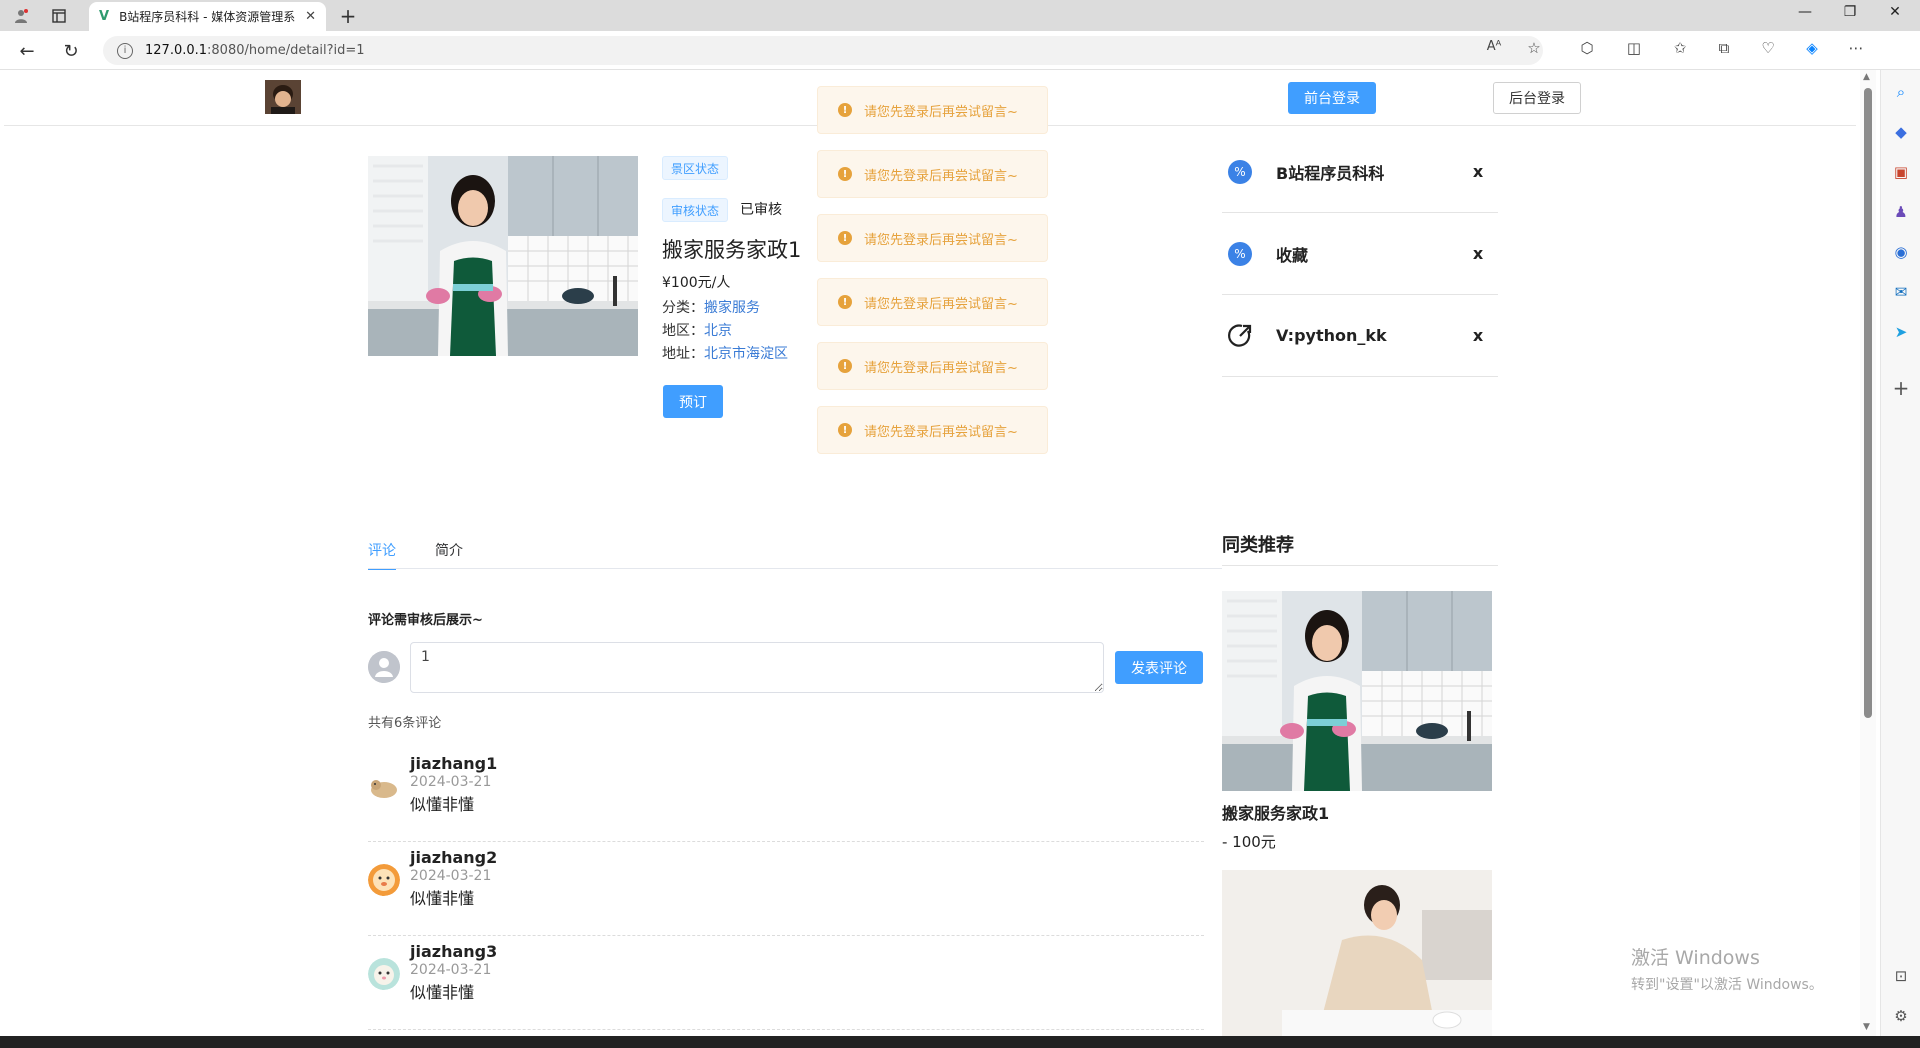 The image size is (1920, 1048). What do you see at coordinates (1587, 48) in the screenshot?
I see `extensions-icon: ⬡` at bounding box center [1587, 48].